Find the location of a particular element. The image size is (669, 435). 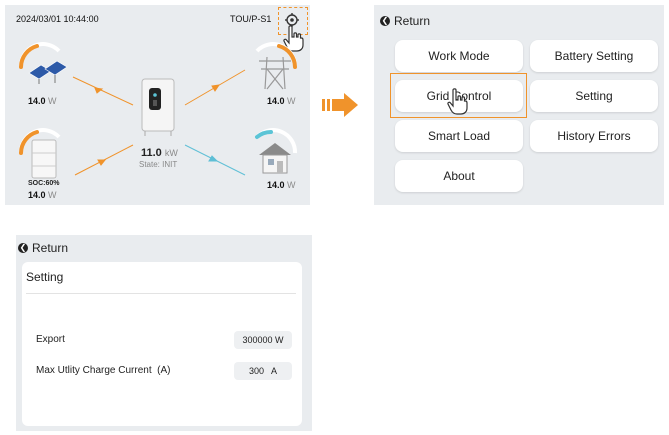

max-utility-charge-input: 300 A is located at coordinates (263, 371).